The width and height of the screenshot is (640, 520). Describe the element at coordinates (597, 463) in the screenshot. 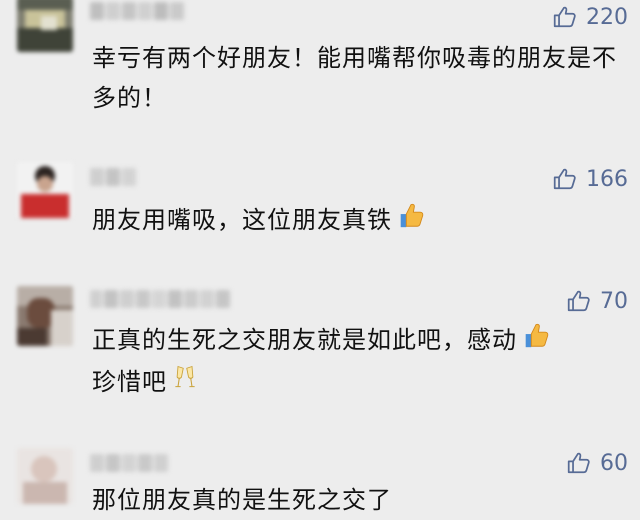

I see `like-button: 60` at that location.